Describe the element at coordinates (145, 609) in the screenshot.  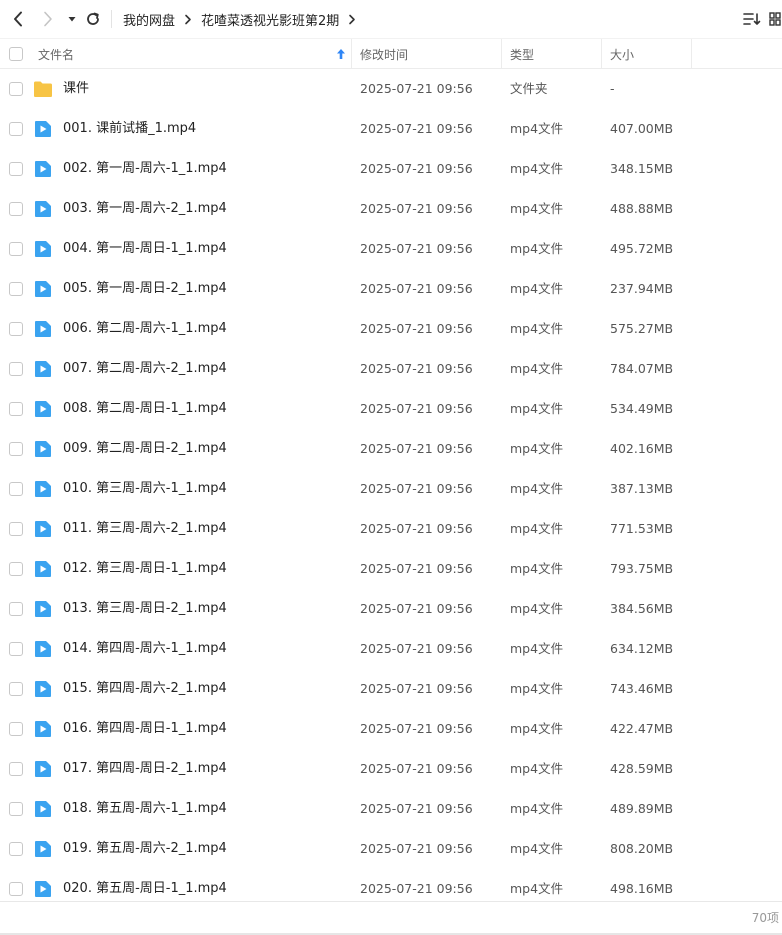
I see `file-name: 013. 第三周-周日-2_1.mp4` at that location.